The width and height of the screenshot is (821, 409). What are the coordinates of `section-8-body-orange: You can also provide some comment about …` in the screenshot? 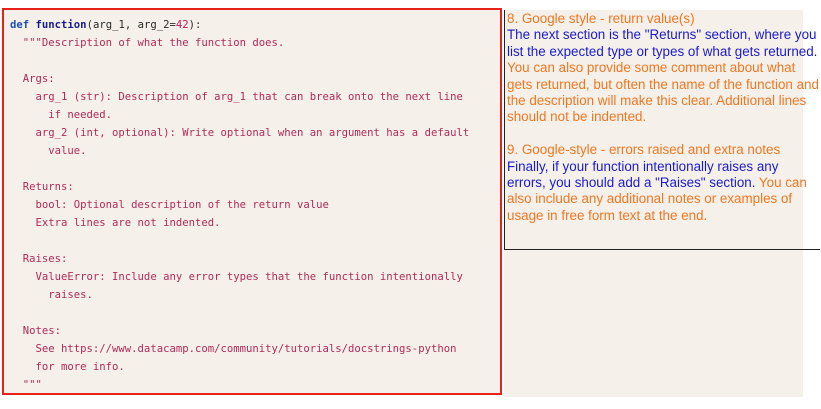 It's located at (663, 92).